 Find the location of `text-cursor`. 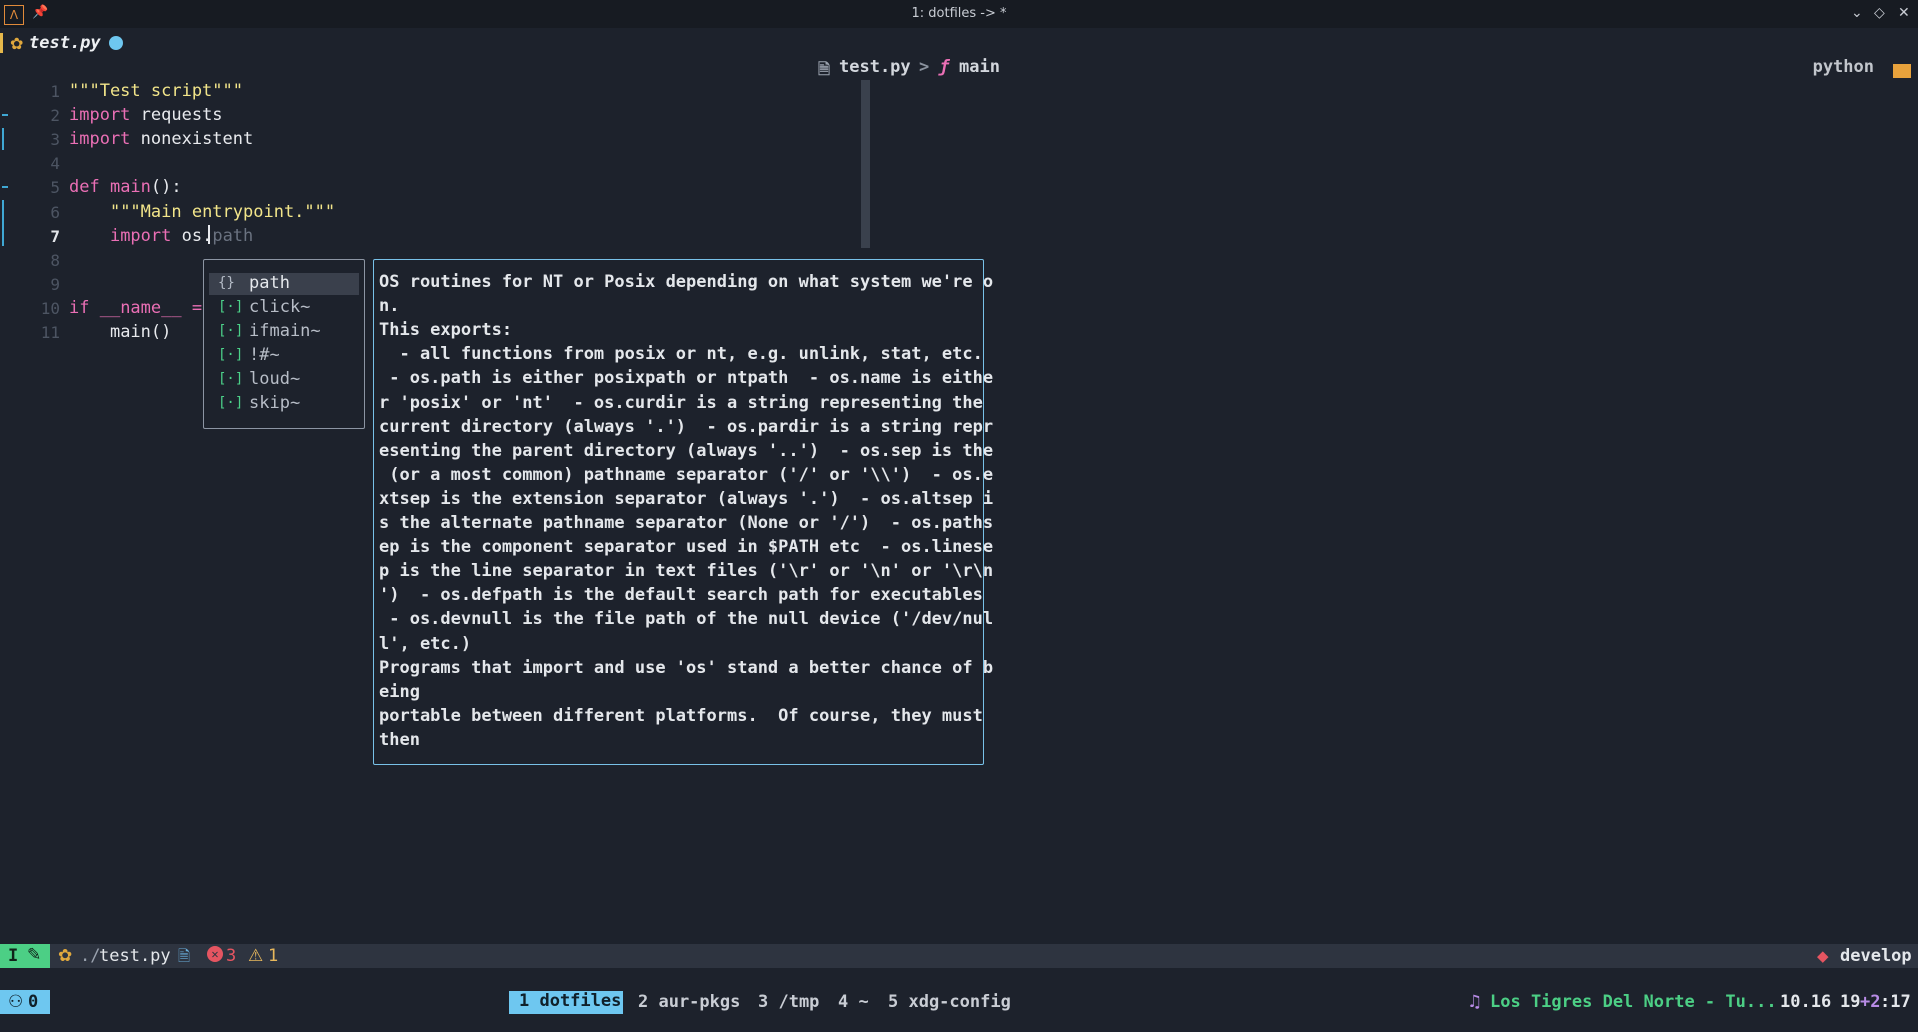

text-cursor is located at coordinates (209, 234).